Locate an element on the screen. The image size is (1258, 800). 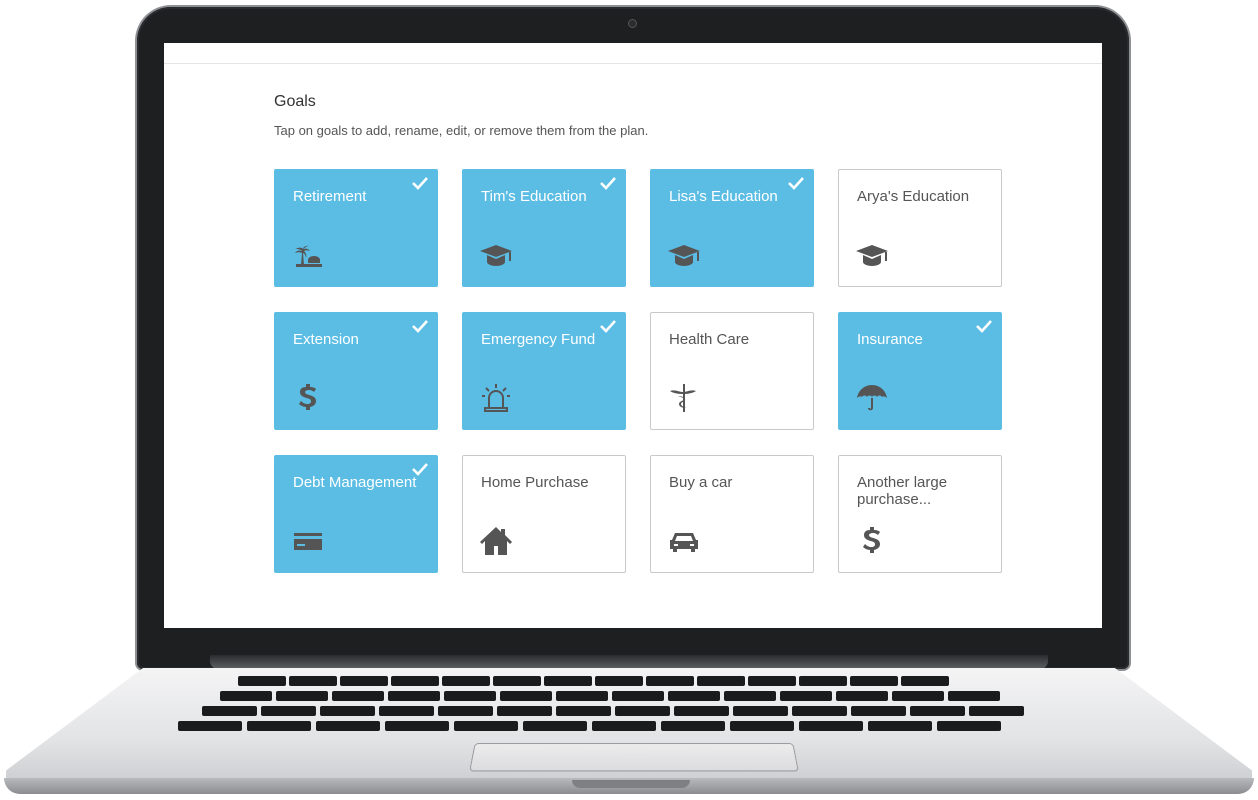
goal-card: Debt Management is located at coordinates (356, 514).